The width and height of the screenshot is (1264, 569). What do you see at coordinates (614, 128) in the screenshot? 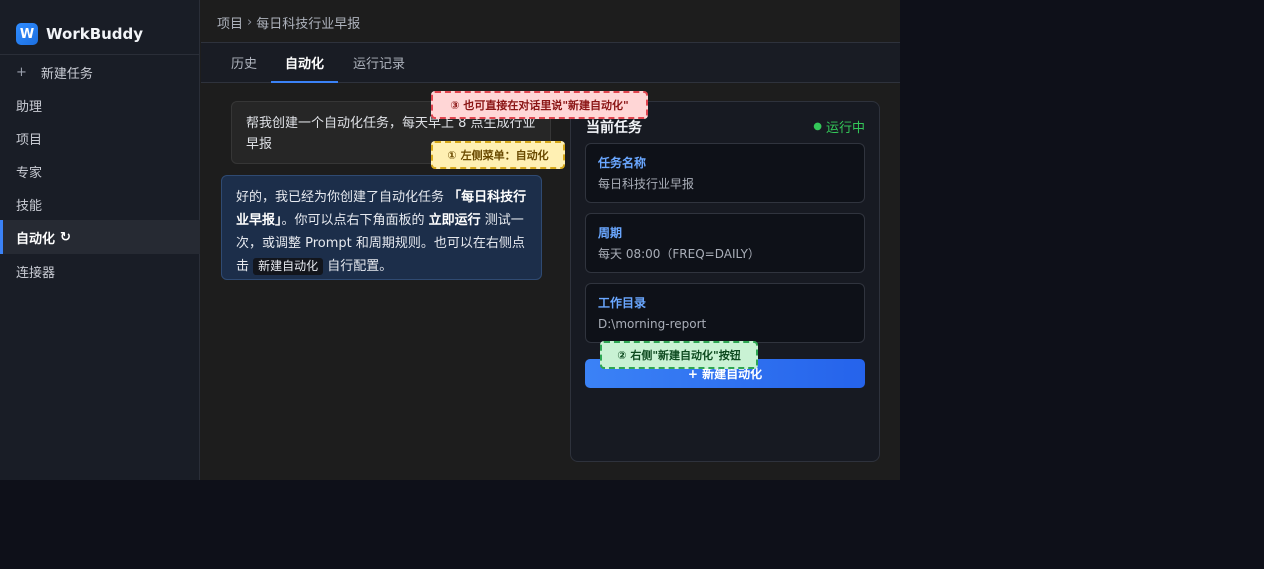
I see `panel-title: 当前任务` at bounding box center [614, 128].